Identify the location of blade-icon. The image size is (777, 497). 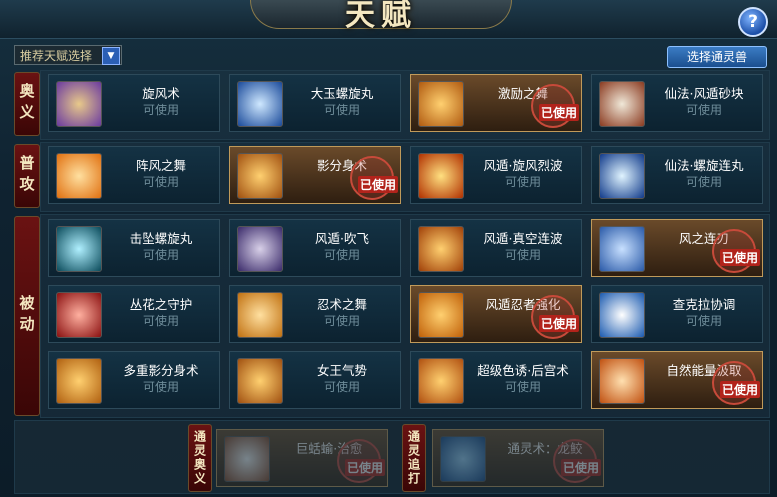
(622, 249).